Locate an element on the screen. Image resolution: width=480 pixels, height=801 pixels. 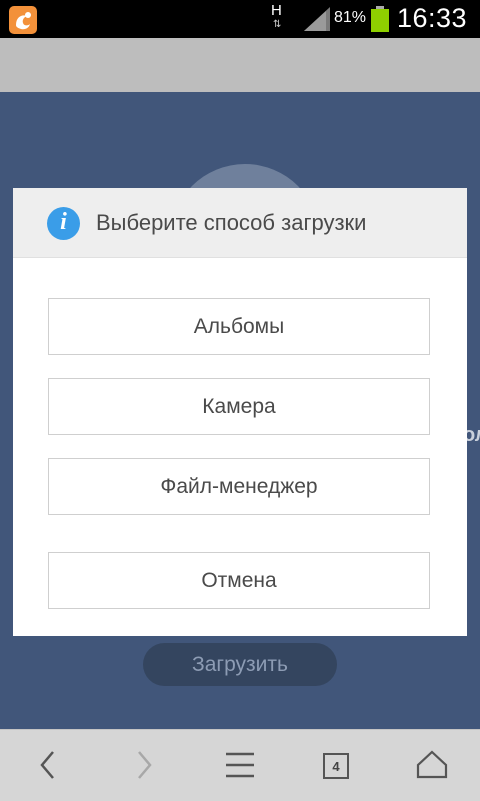
file-manager-button: Файл-менеджер is located at coordinates (239, 486).